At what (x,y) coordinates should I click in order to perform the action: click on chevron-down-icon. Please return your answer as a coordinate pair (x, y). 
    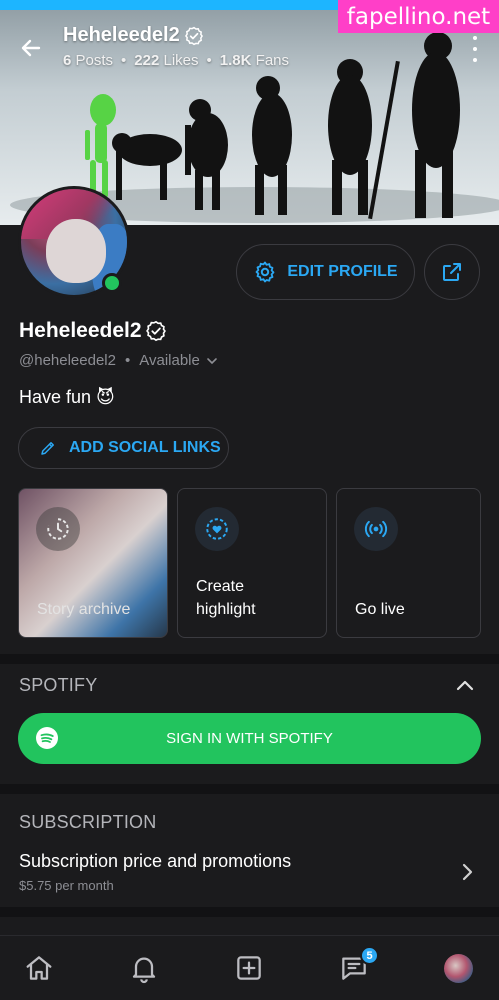
    Looking at the image, I should click on (212, 360).